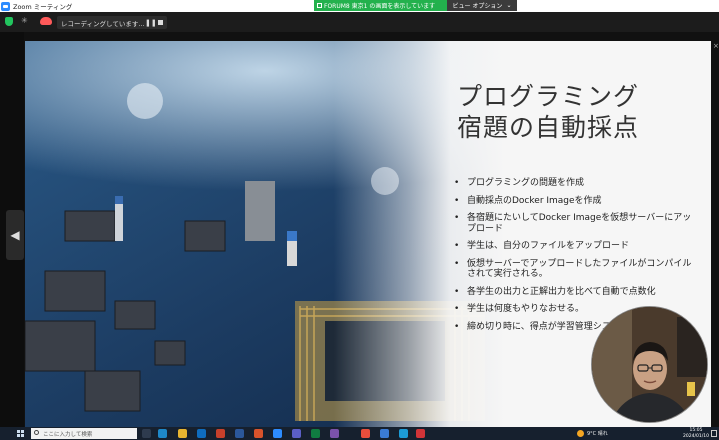 Image resolution: width=719 pixels, height=440 pixels. I want to click on window-title: Zoom ミーティング, so click(43, 7).